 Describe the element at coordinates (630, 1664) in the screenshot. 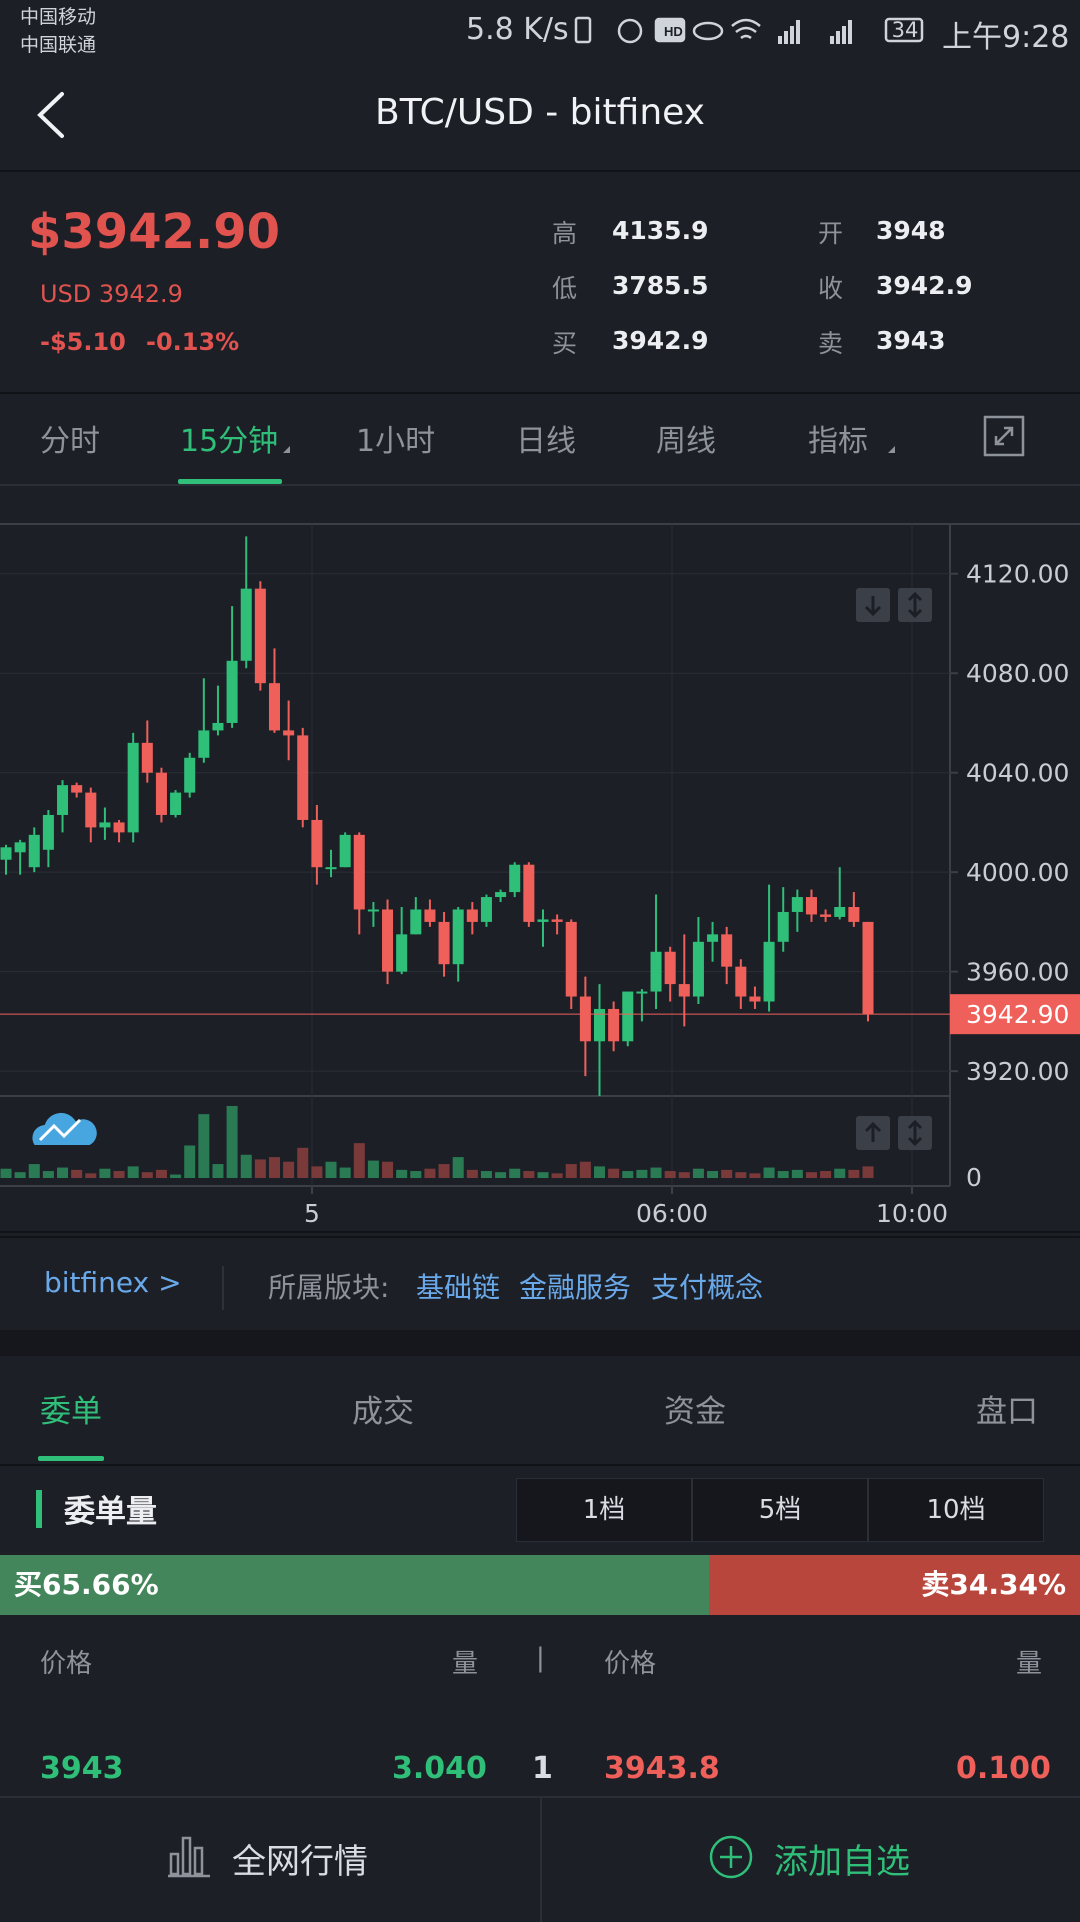

I see `col-ask-price: 价格` at that location.